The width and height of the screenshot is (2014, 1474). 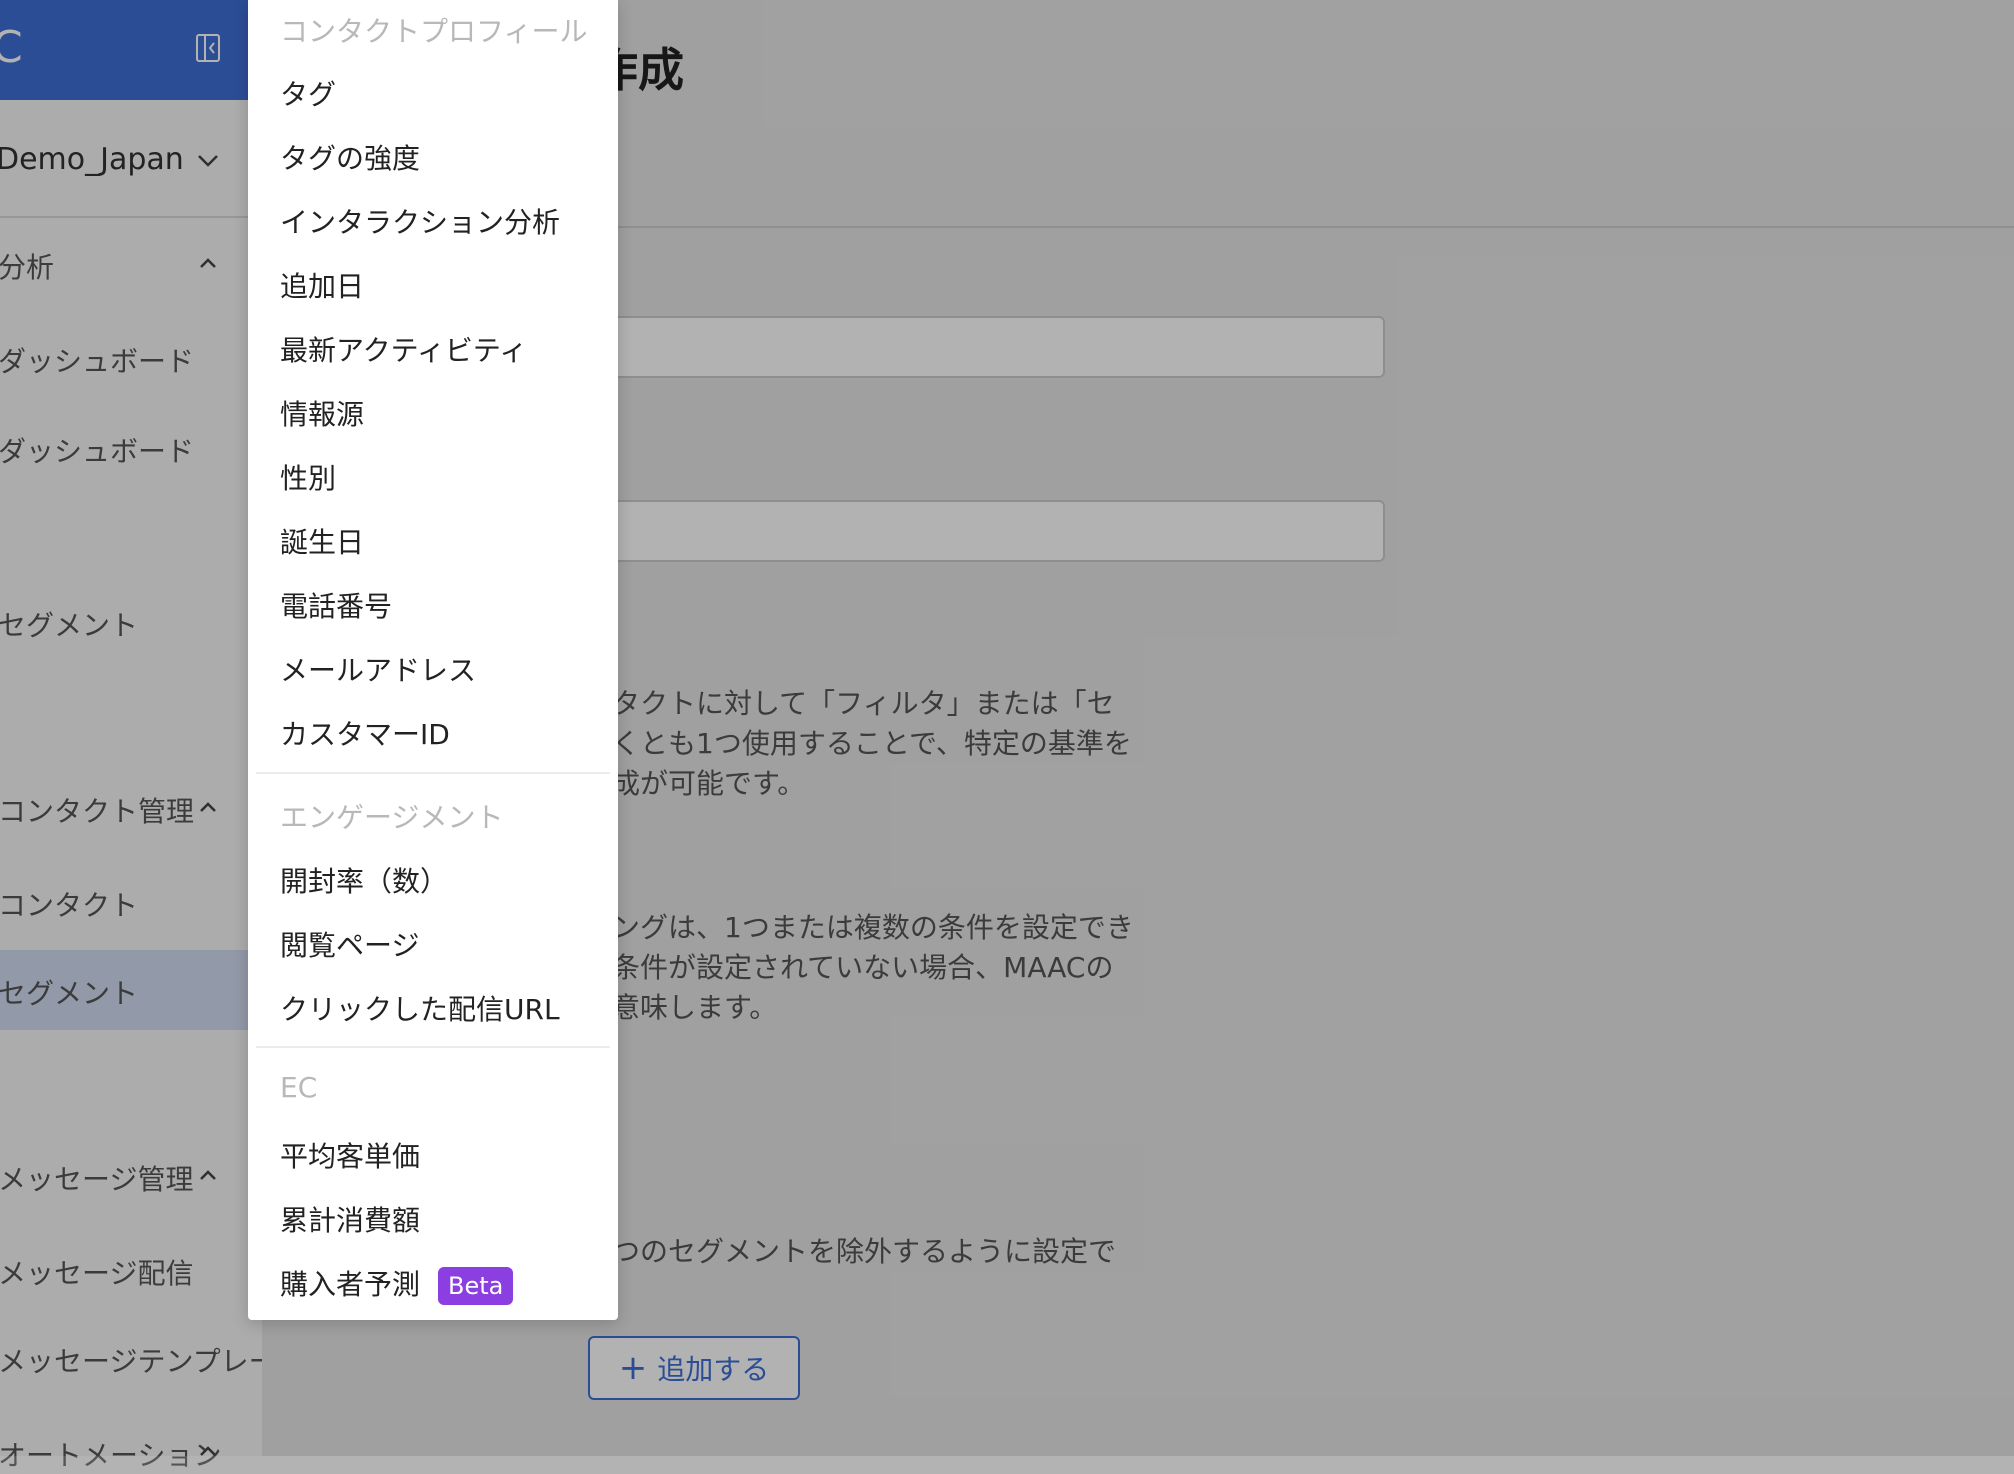 What do you see at coordinates (365, 733) in the screenshot?
I see `menu-item-customer-id: カスタマーID` at bounding box center [365, 733].